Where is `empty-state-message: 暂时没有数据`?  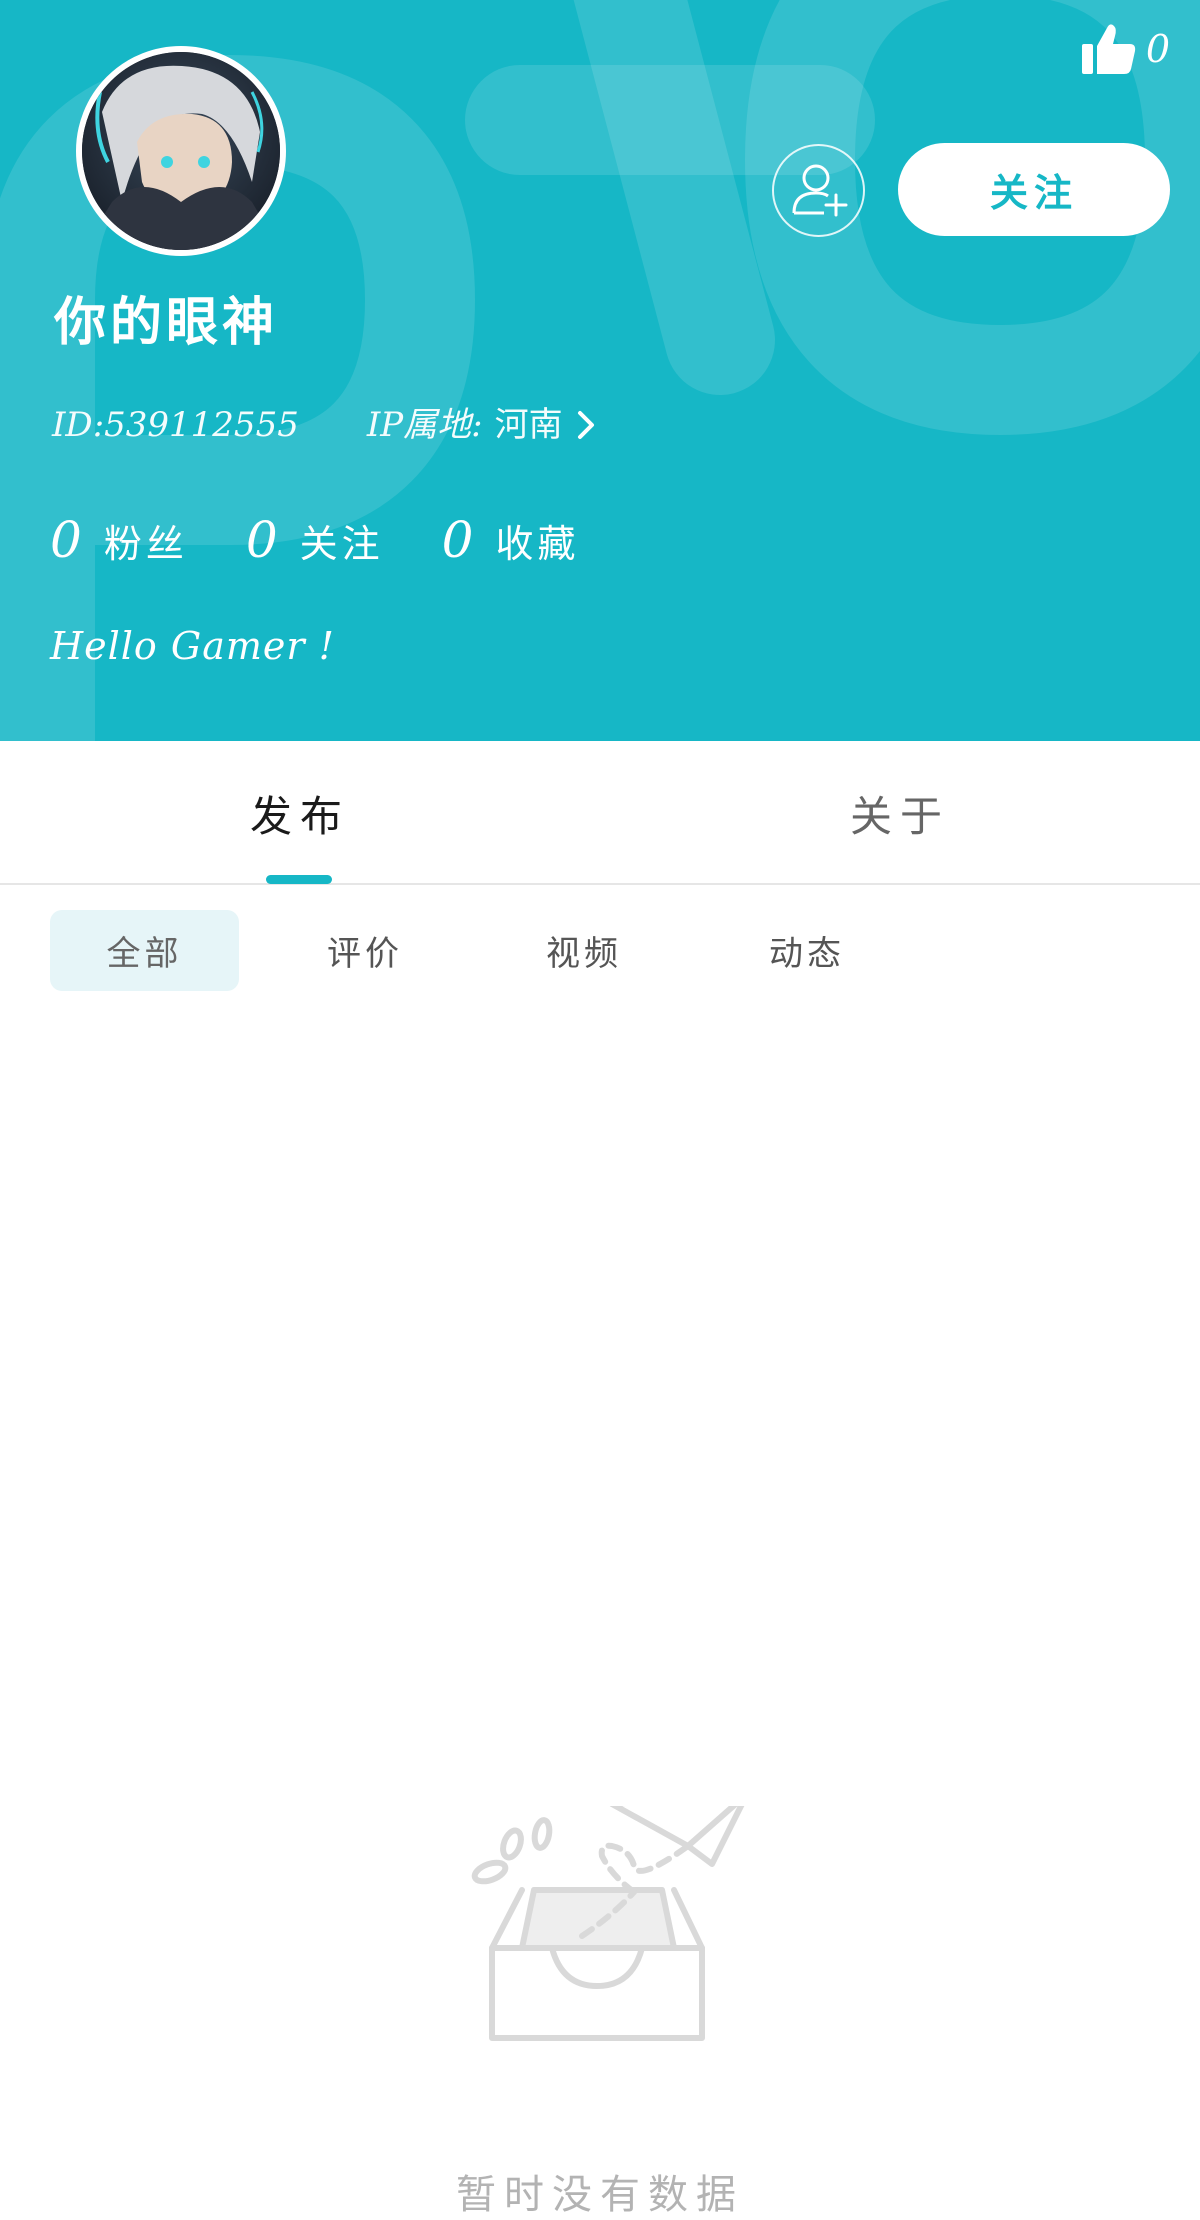
empty-state-message: 暂时没有数据 is located at coordinates (600, 2195).